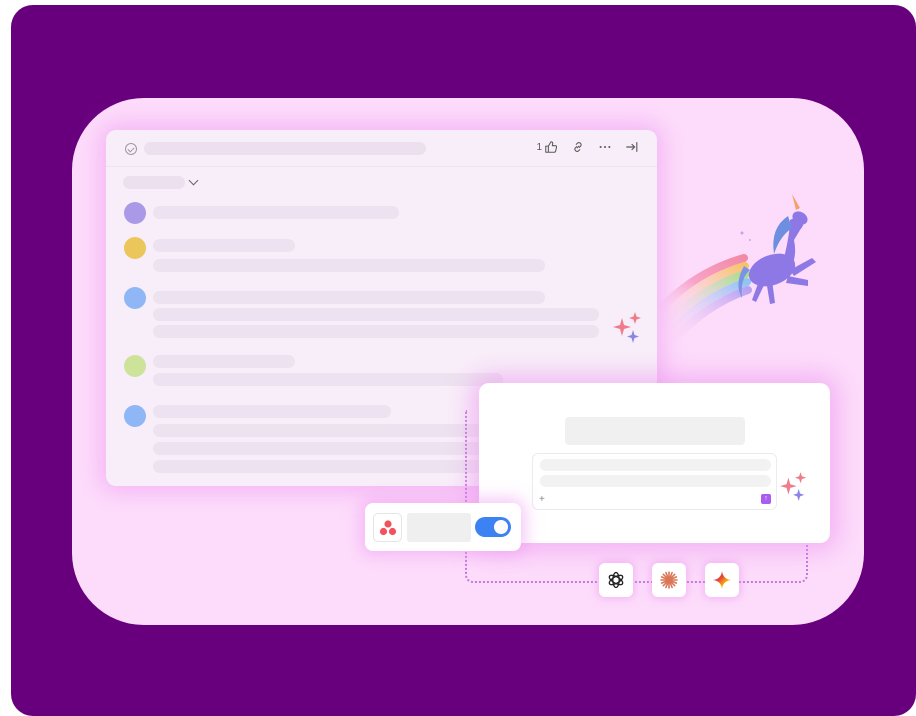  What do you see at coordinates (722, 580) in the screenshot?
I see `gemini-icon` at bounding box center [722, 580].